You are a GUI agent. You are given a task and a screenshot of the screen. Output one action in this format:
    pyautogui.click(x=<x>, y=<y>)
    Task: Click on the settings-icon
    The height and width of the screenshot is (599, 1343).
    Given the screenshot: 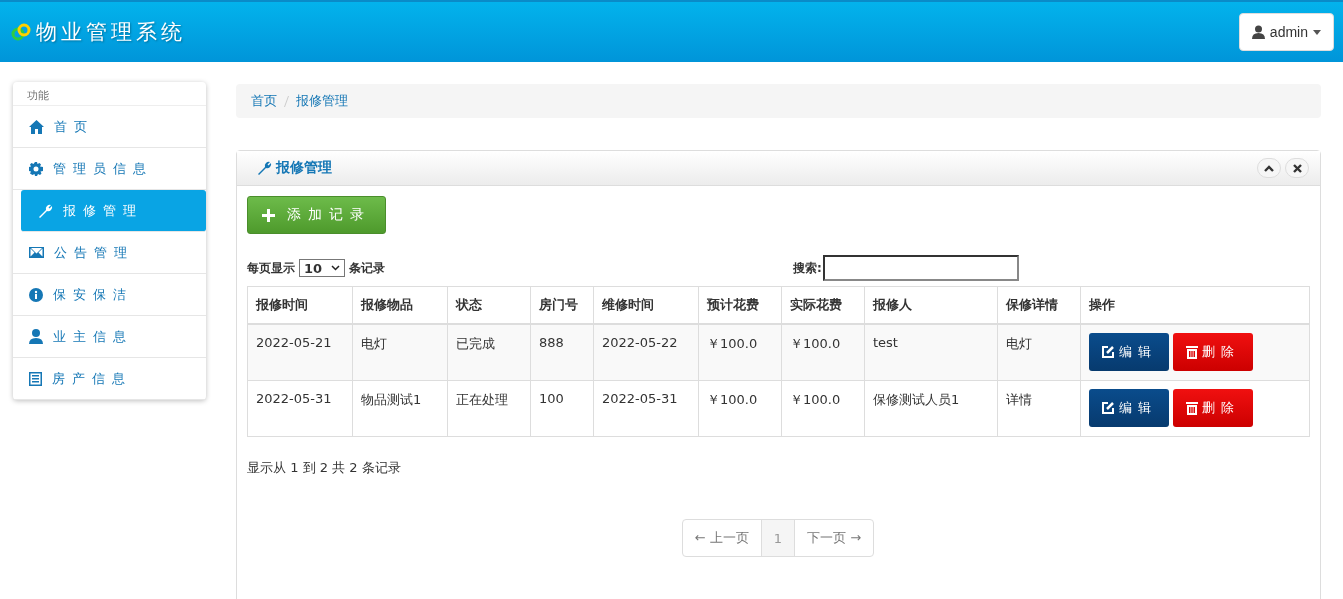 What is the action you would take?
    pyautogui.click(x=36, y=168)
    